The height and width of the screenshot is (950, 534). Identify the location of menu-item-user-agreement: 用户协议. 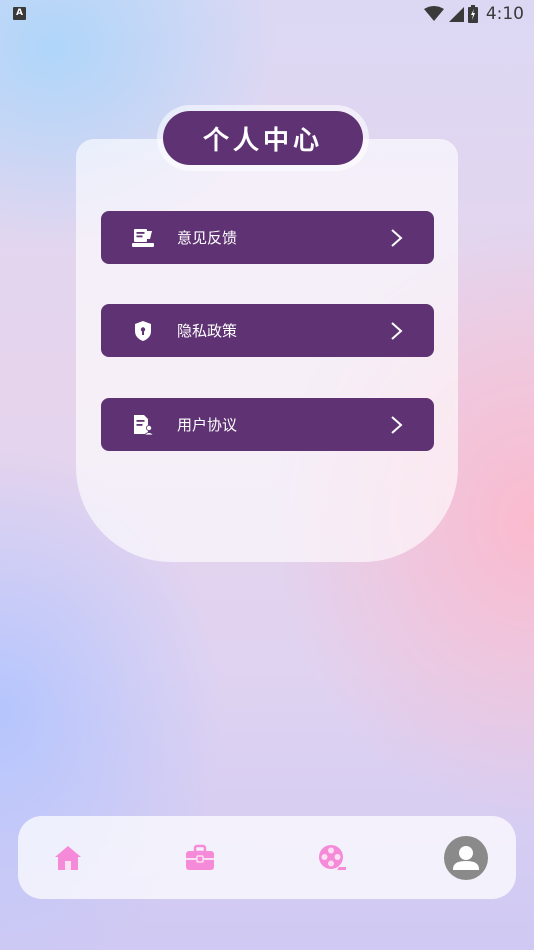
(267, 424).